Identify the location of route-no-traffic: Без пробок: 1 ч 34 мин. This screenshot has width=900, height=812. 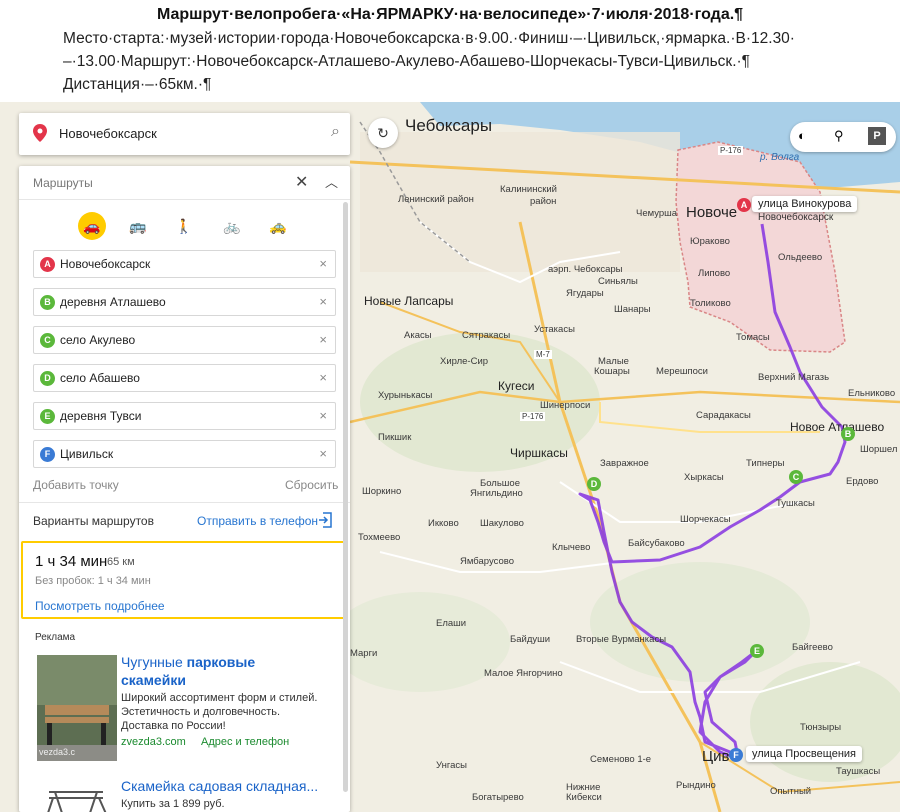
(93, 581).